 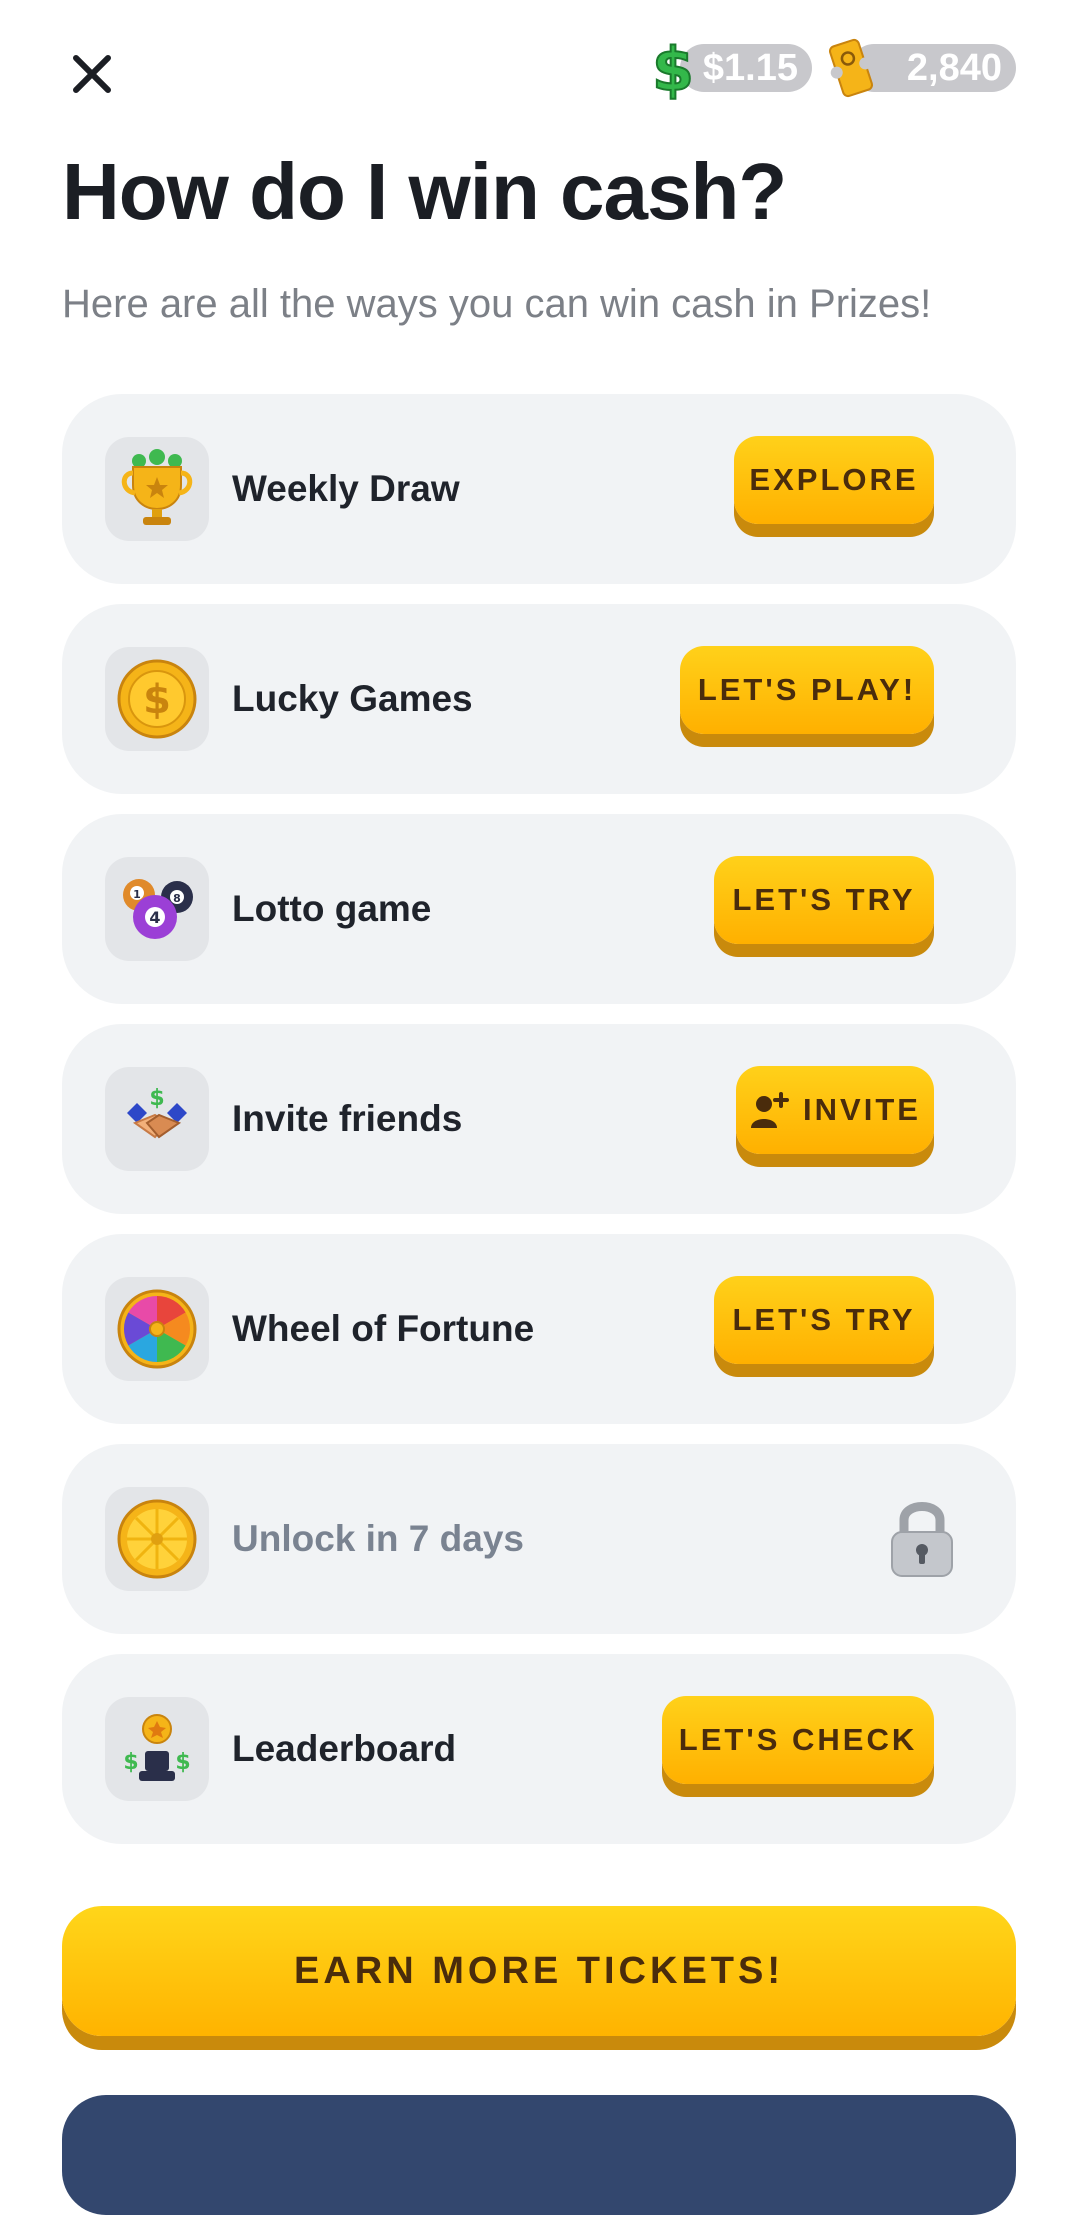 I want to click on way-label: Lotto game, so click(x=332, y=908).